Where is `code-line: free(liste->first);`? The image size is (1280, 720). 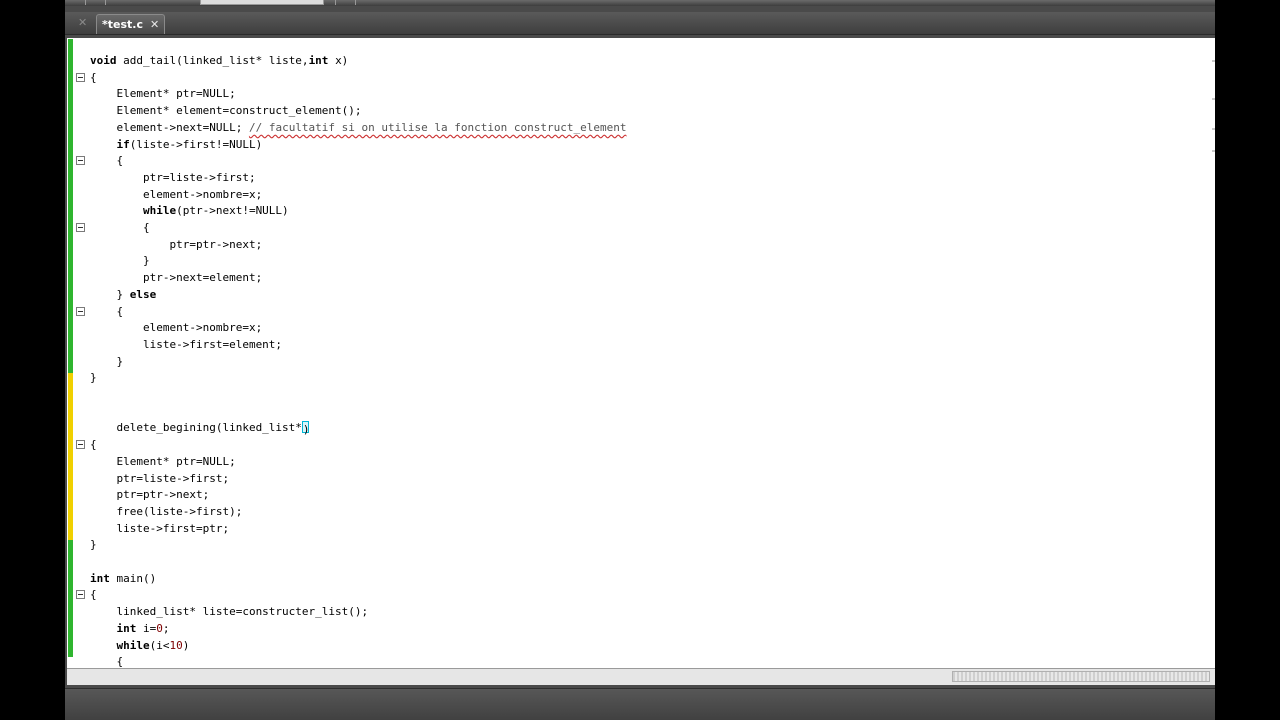 code-line: free(liste->first); is located at coordinates (166, 512).